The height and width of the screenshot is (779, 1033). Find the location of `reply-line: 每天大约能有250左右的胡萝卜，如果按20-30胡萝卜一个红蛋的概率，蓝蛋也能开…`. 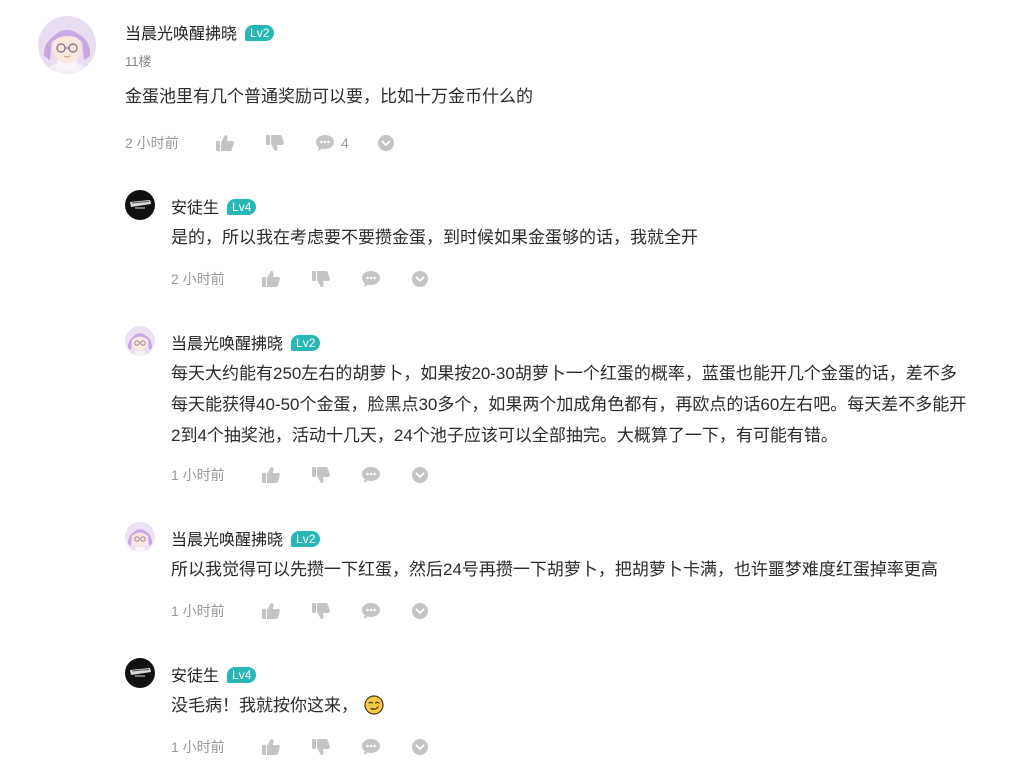

reply-line: 每天大约能有250左右的胡萝卜，如果按20-30胡萝卜一个红蛋的概率，蓝蛋也能开… is located at coordinates (564, 373).